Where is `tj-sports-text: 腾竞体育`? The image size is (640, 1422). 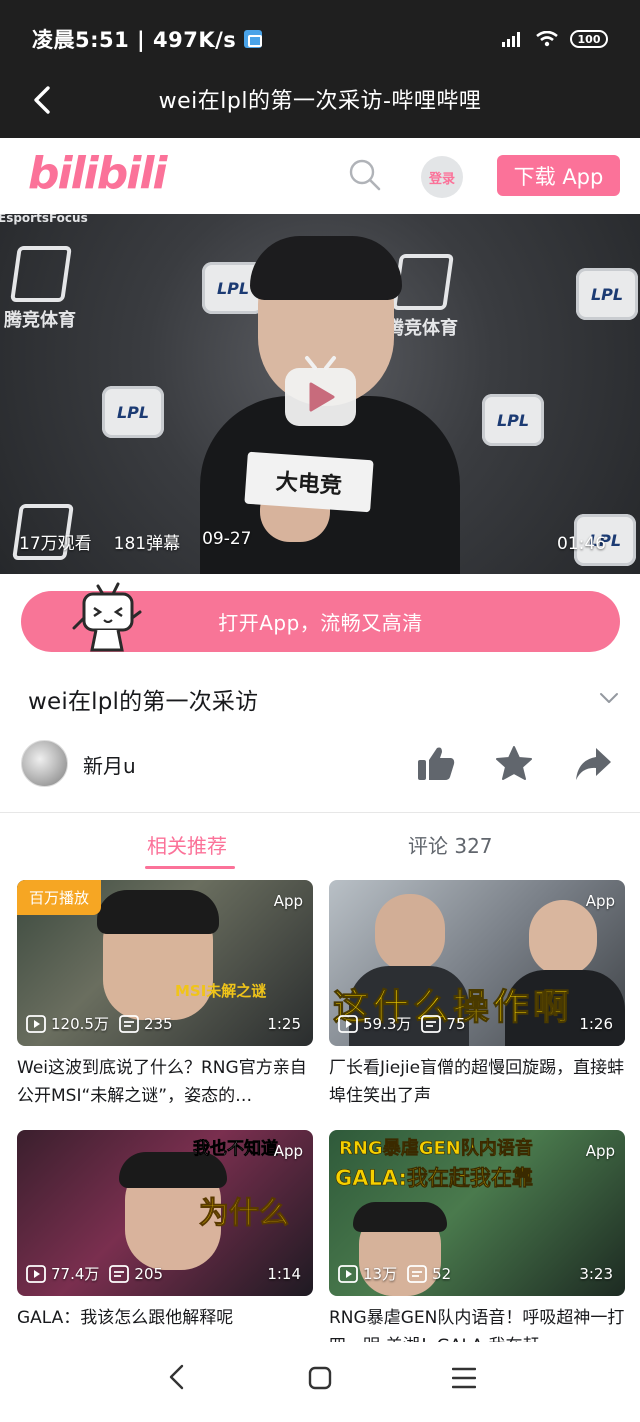
tj-sports-text: 腾竞体育 is located at coordinates (40, 320).